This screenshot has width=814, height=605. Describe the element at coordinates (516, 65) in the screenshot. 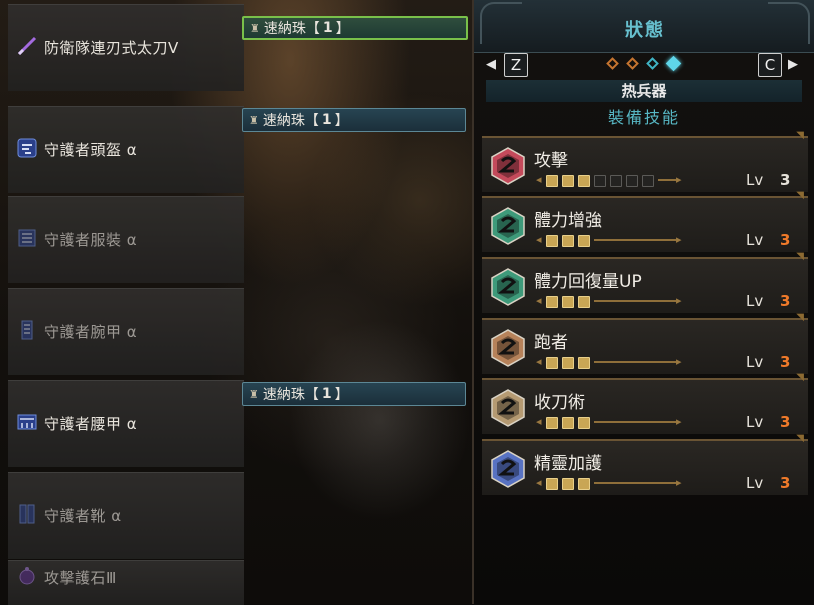

I see `prev-page-key: Z` at that location.